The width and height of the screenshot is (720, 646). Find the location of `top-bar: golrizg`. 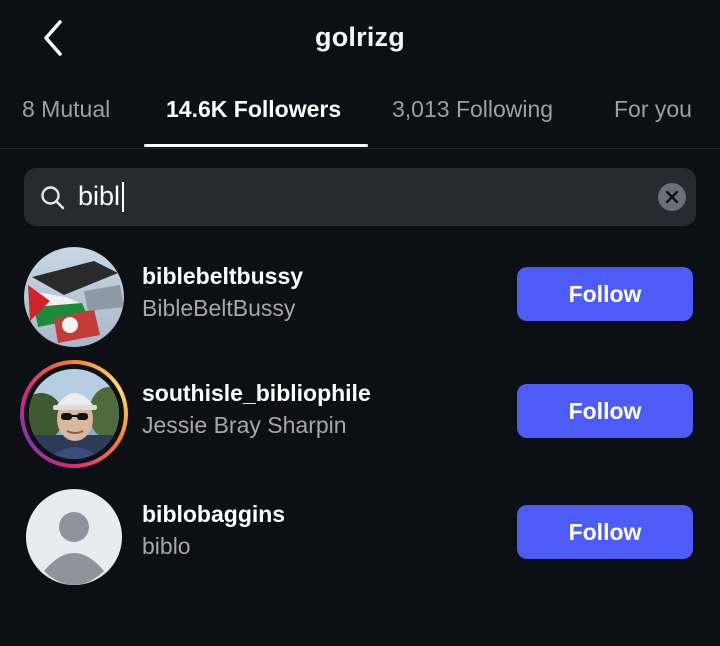

top-bar: golrizg is located at coordinates (360, 39).